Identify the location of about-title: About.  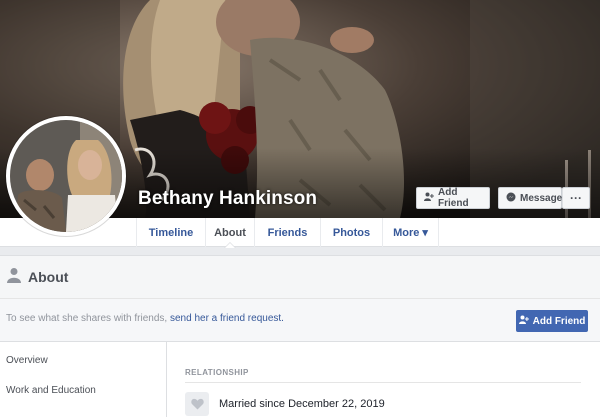
(48, 277).